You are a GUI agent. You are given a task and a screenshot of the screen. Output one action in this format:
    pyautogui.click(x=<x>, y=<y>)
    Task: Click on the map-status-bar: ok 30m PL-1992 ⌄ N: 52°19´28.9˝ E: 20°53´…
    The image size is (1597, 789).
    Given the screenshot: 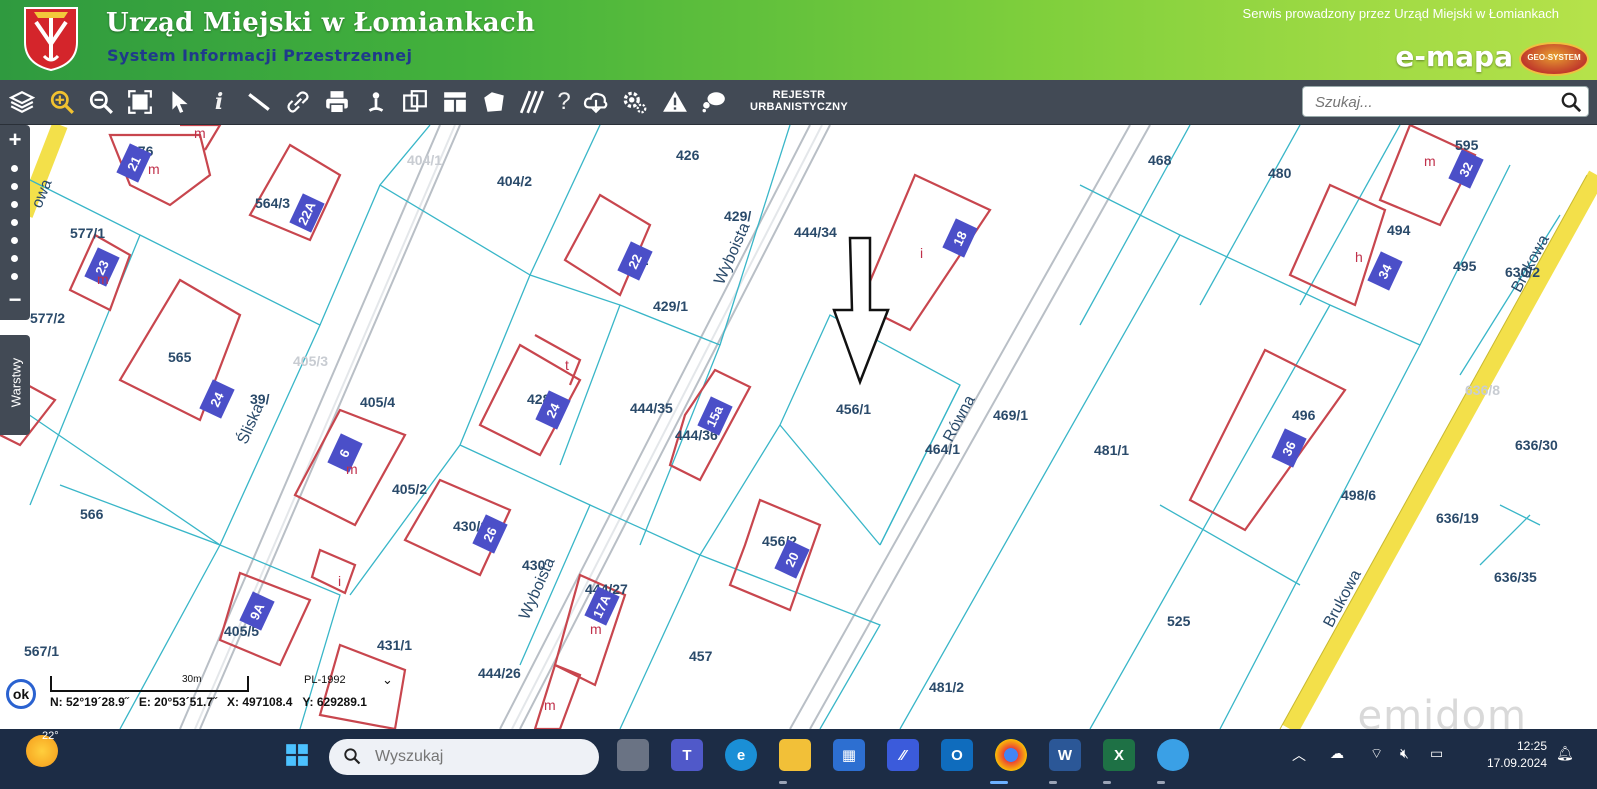 What is the action you would take?
    pyautogui.click(x=215, y=699)
    